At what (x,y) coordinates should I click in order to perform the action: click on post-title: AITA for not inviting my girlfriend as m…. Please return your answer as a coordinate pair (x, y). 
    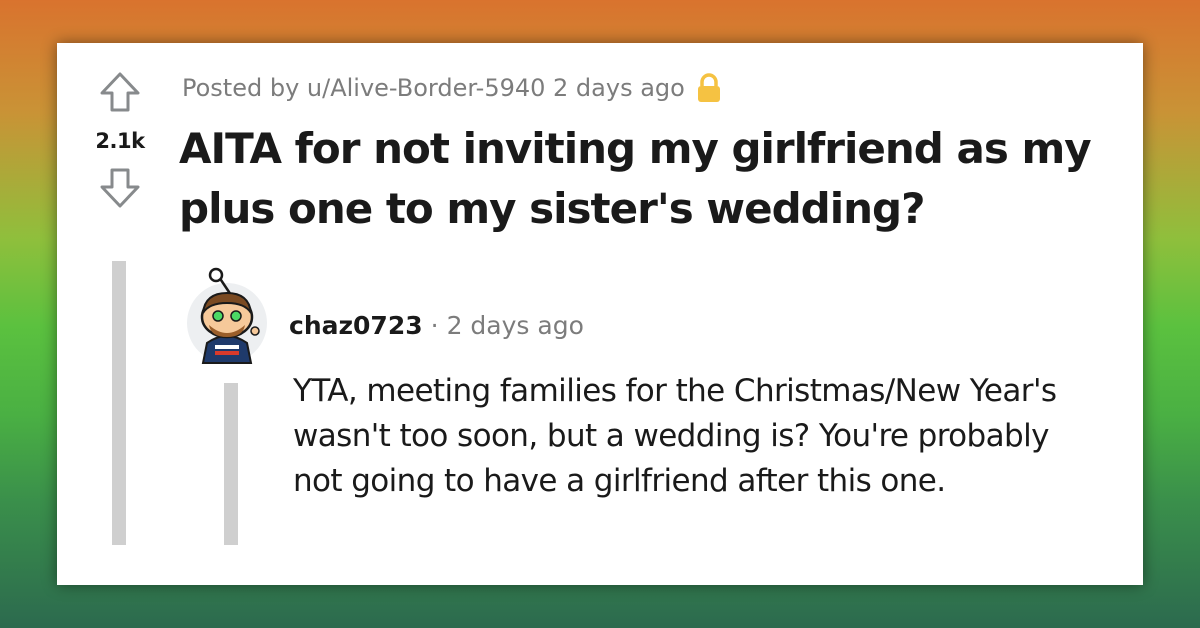
    Looking at the image, I should click on (649, 179).